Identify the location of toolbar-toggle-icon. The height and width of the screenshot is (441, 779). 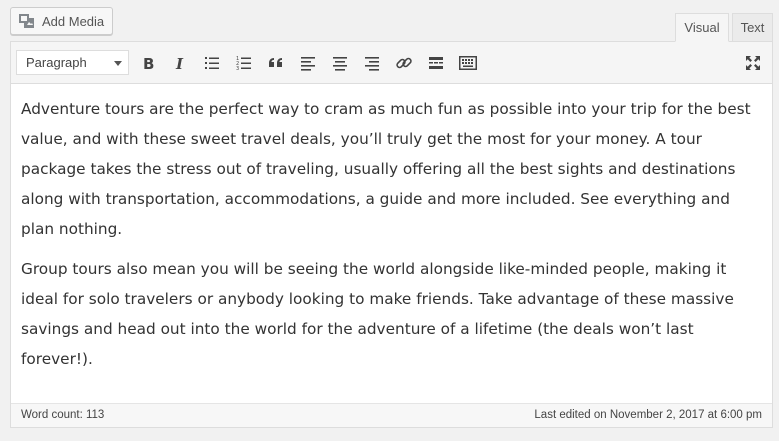
(468, 63).